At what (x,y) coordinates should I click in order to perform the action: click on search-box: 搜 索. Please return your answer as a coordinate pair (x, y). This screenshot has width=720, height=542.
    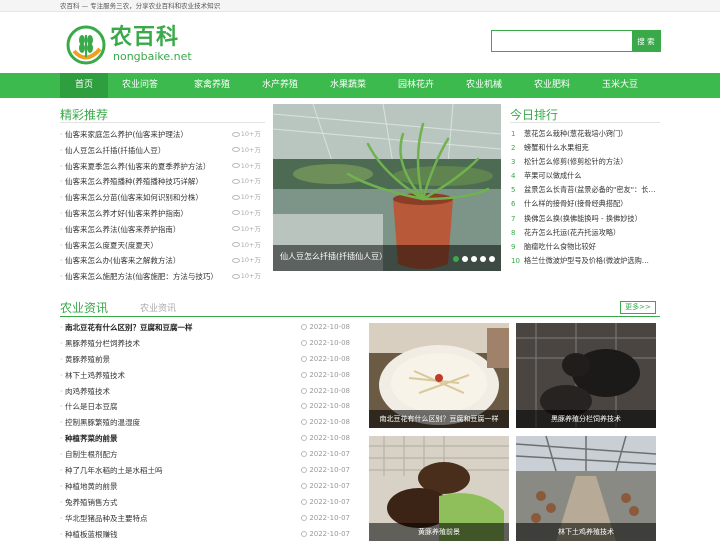
    Looking at the image, I should click on (576, 41).